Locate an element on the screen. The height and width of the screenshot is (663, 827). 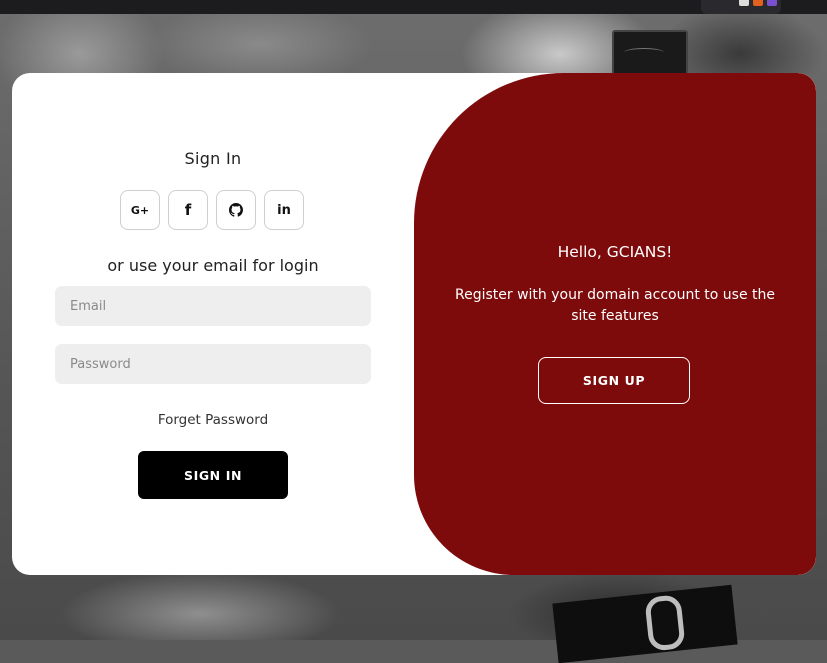
github-button is located at coordinates (236, 210).